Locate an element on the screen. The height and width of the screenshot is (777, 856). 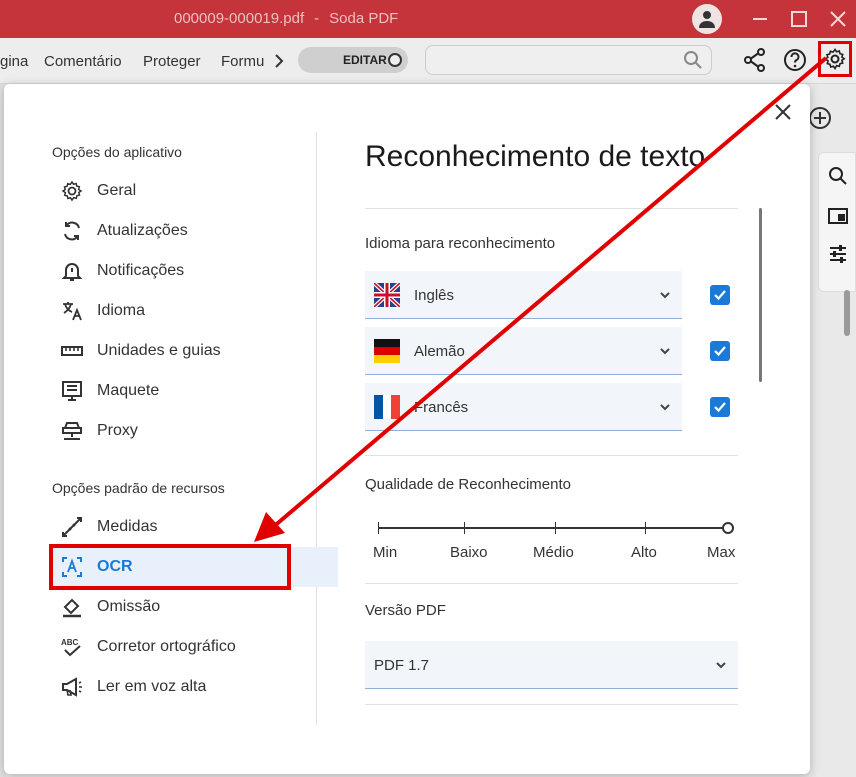
add-tab-icon is located at coordinates (820, 118).